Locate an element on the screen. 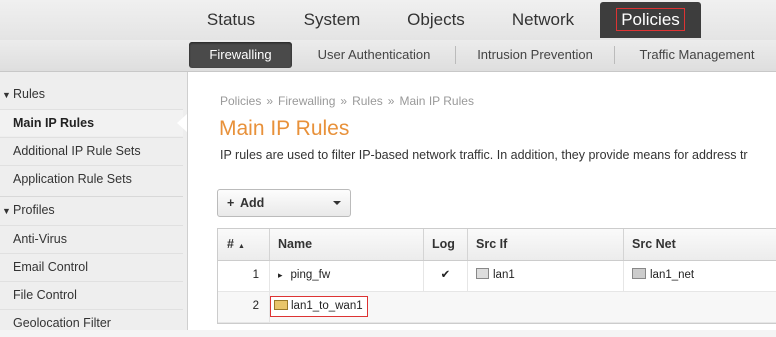 Image resolution: width=776 pixels, height=337 pixels. add-button: + Add is located at coordinates (284, 203).